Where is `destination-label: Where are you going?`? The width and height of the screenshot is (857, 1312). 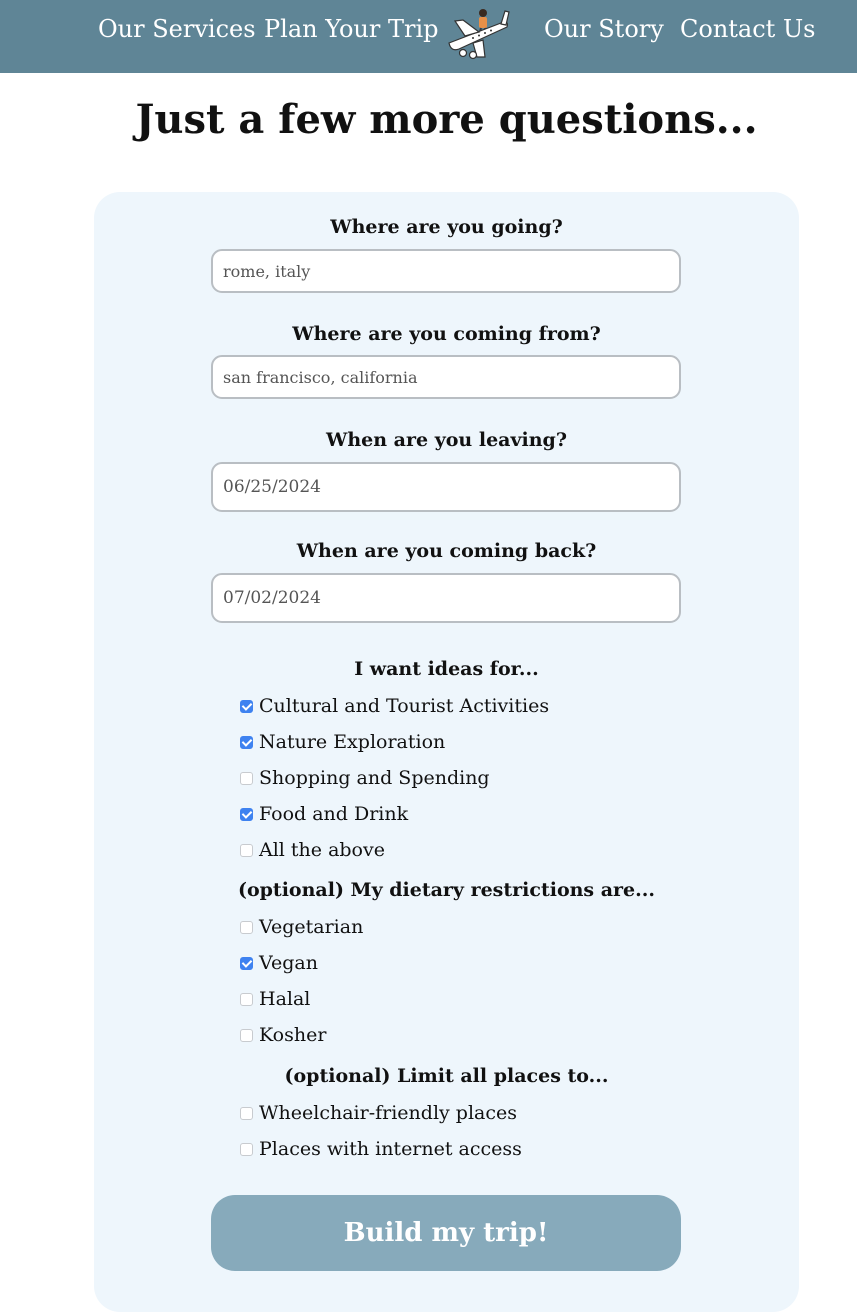 destination-label: Where are you going? is located at coordinates (446, 227).